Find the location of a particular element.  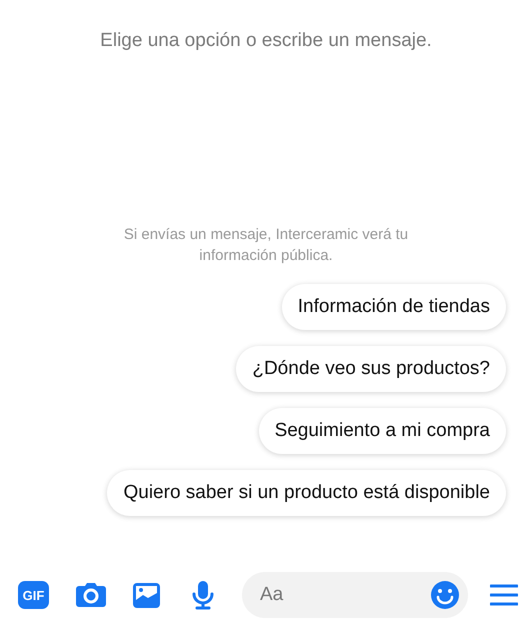

quick-reply-button: ¿Dónde veo sus productos? is located at coordinates (371, 369).